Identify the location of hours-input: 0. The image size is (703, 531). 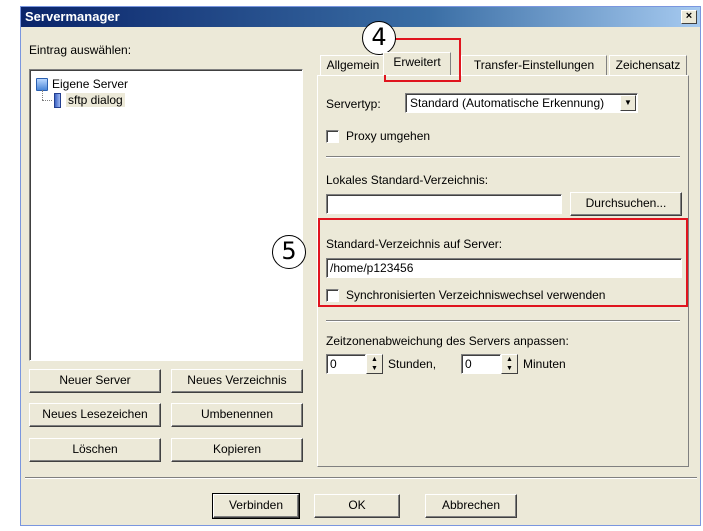
(346, 364).